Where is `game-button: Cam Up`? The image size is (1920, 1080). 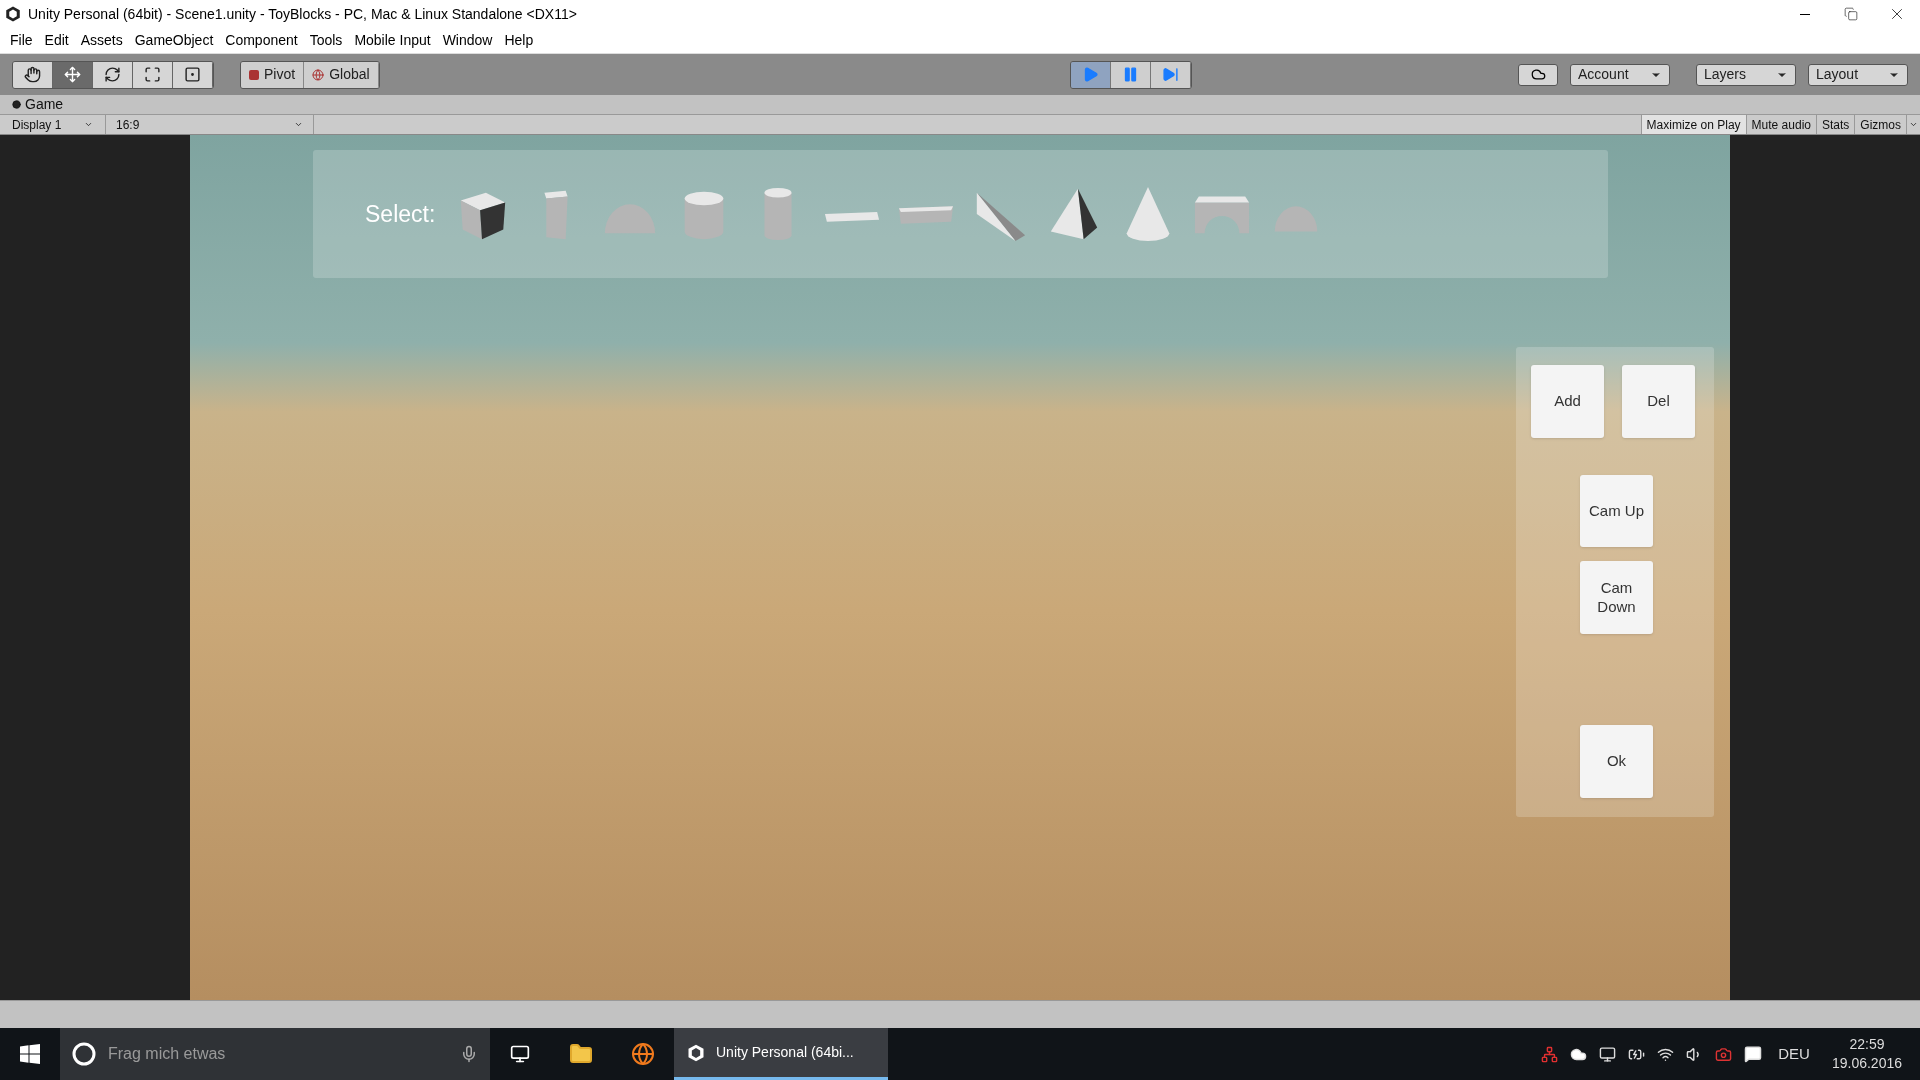
game-button: Cam Up is located at coordinates (1616, 511).